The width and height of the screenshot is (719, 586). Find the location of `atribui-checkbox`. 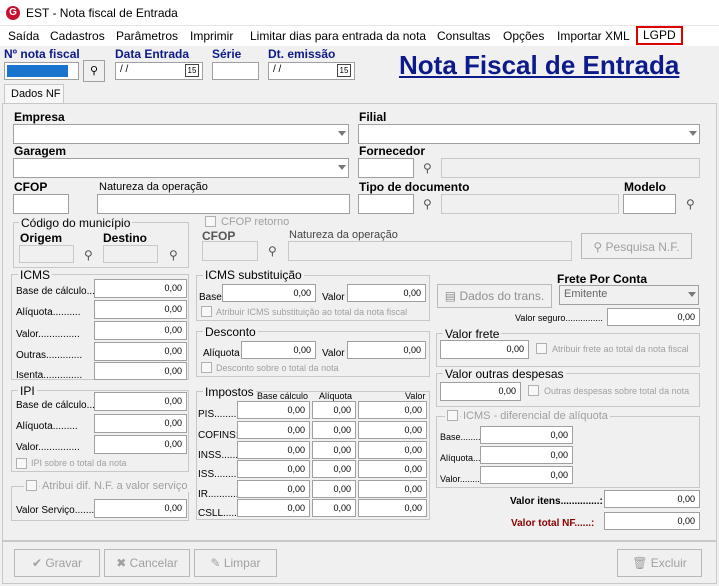

atribui-checkbox is located at coordinates (31, 487).